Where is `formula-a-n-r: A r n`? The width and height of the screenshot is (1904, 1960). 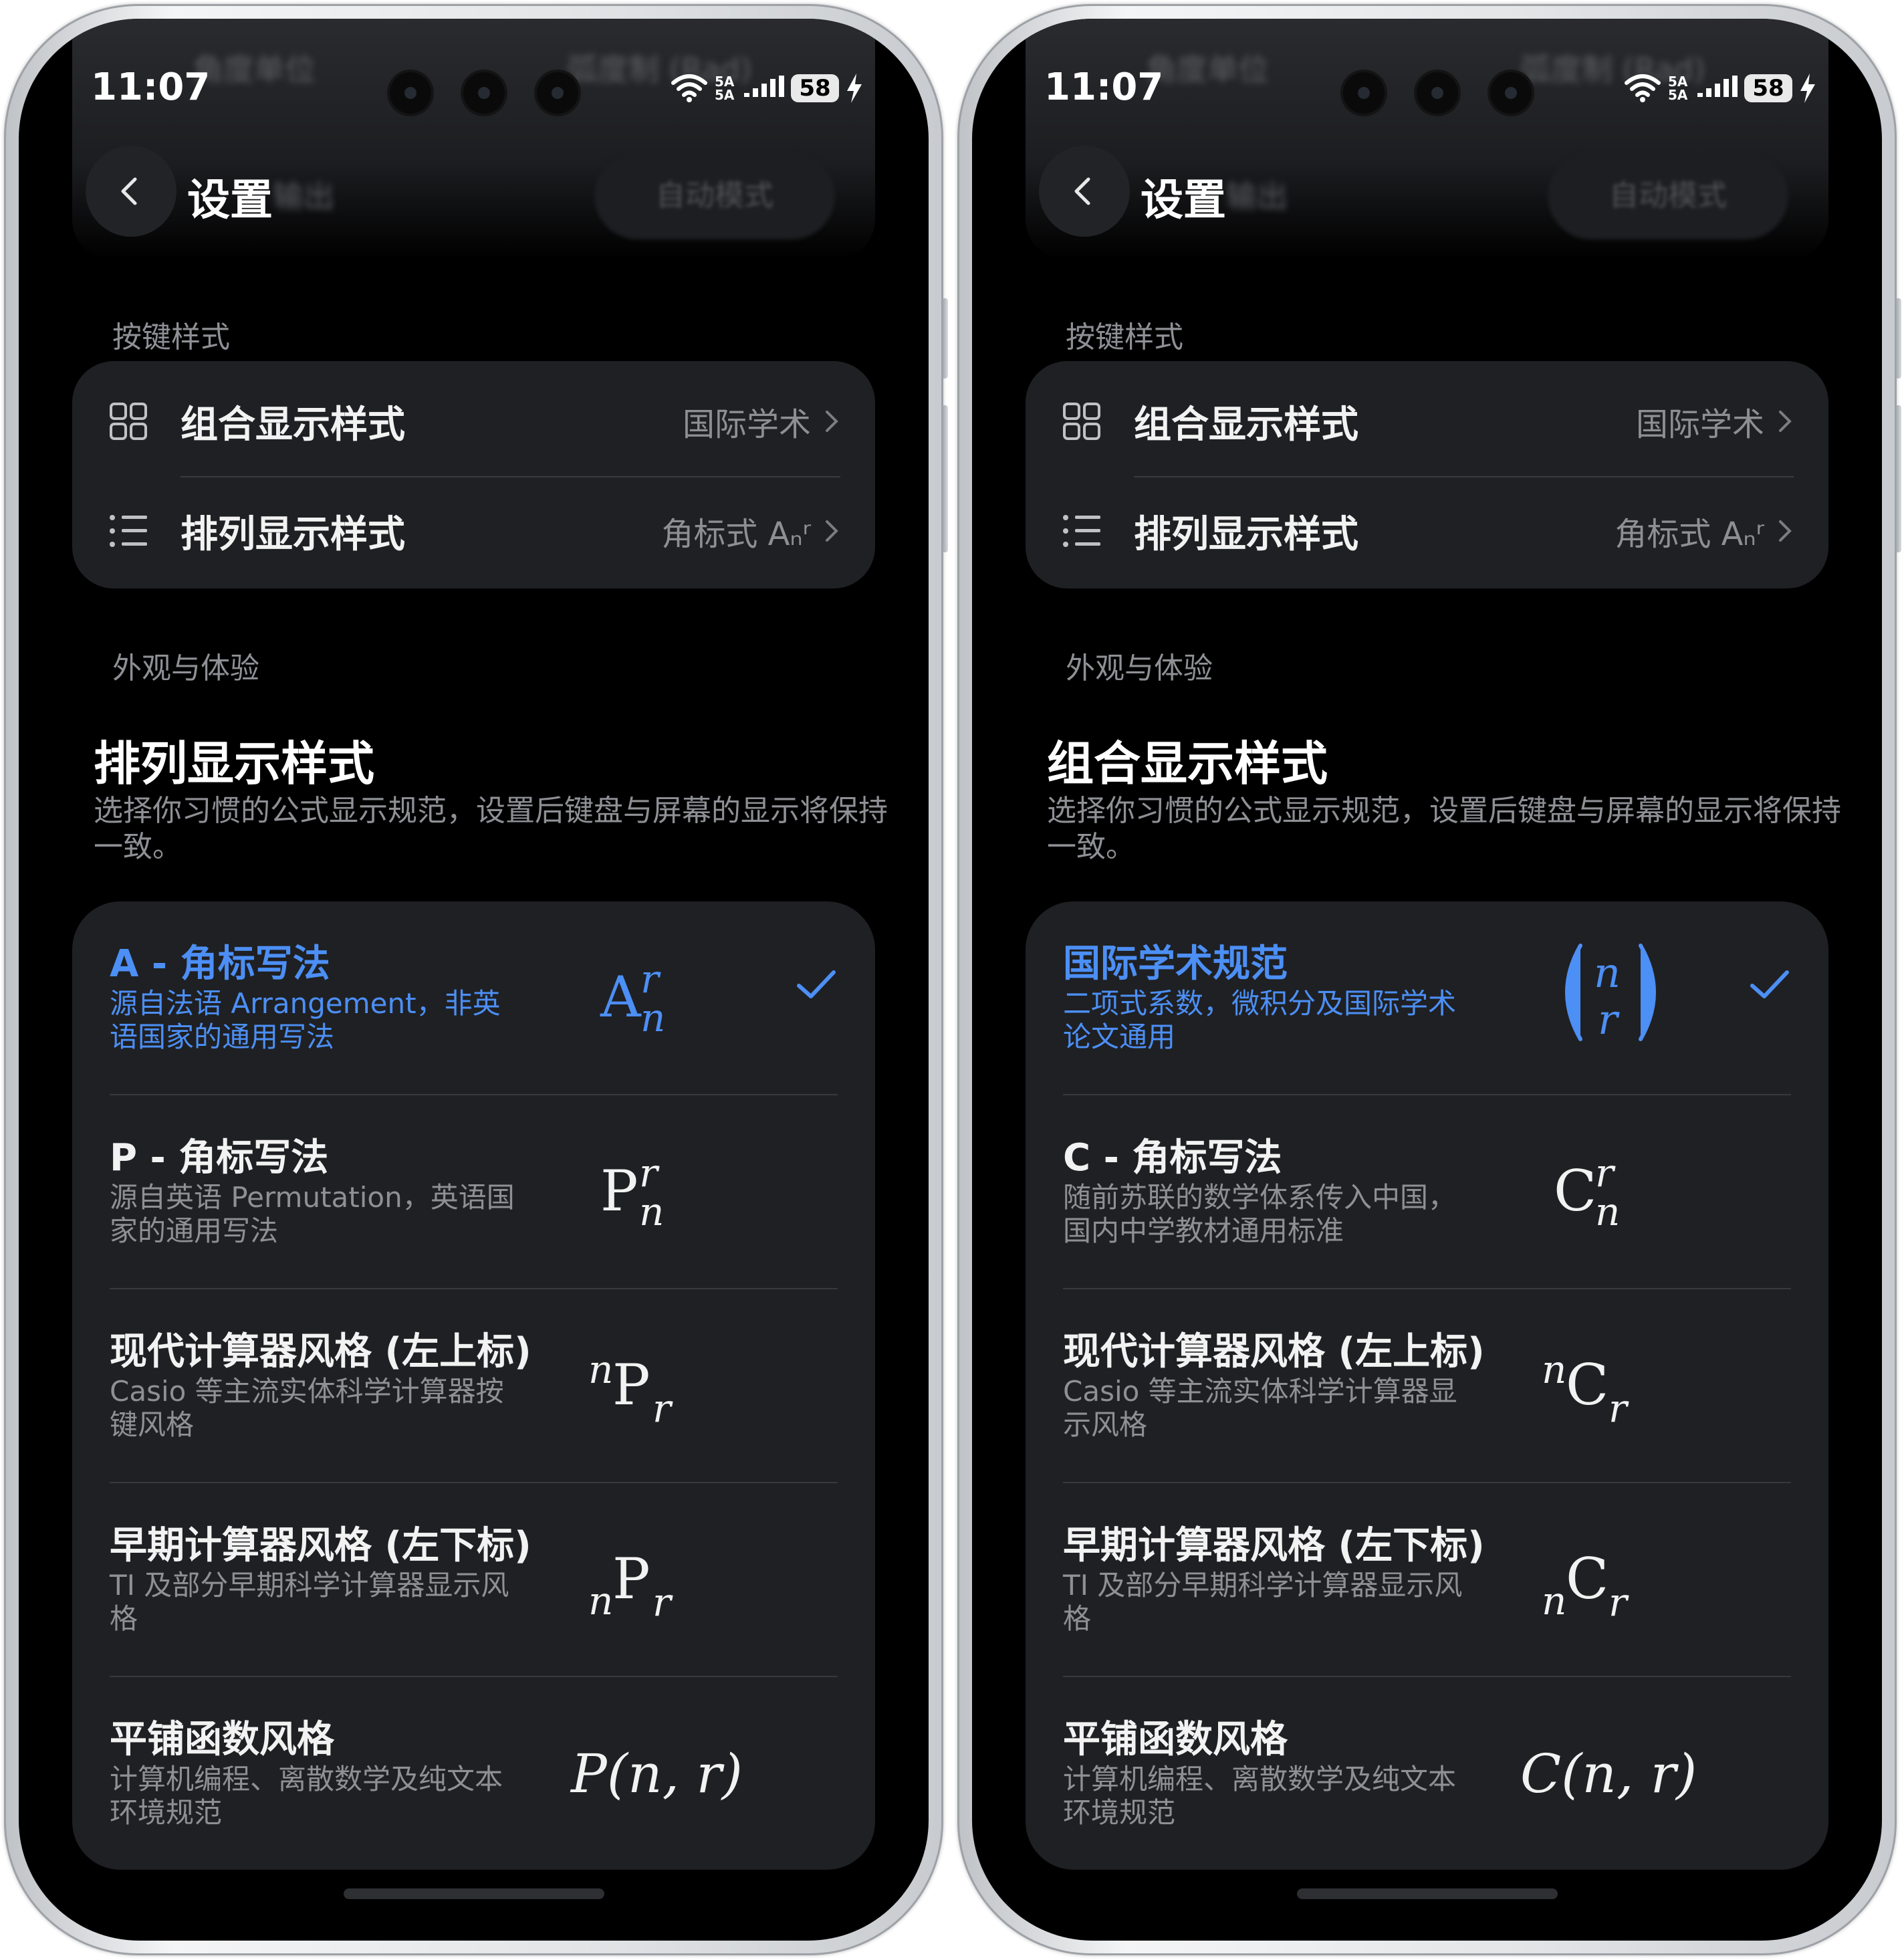 formula-a-n-r: A r n is located at coordinates (632, 998).